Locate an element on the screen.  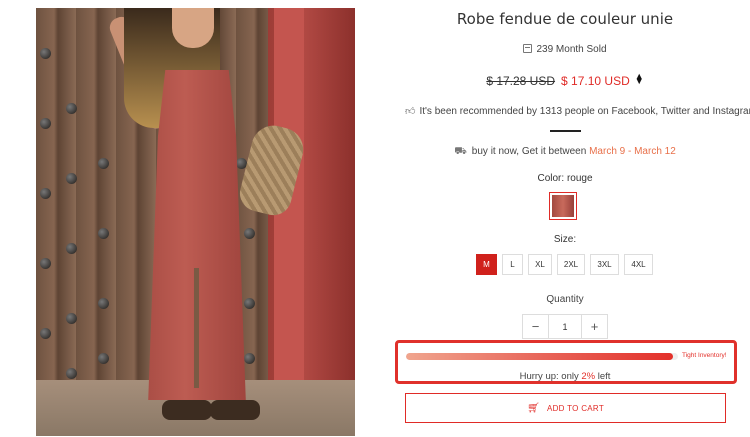
month-sold: 239 Month Sold is located at coordinates (565, 49).